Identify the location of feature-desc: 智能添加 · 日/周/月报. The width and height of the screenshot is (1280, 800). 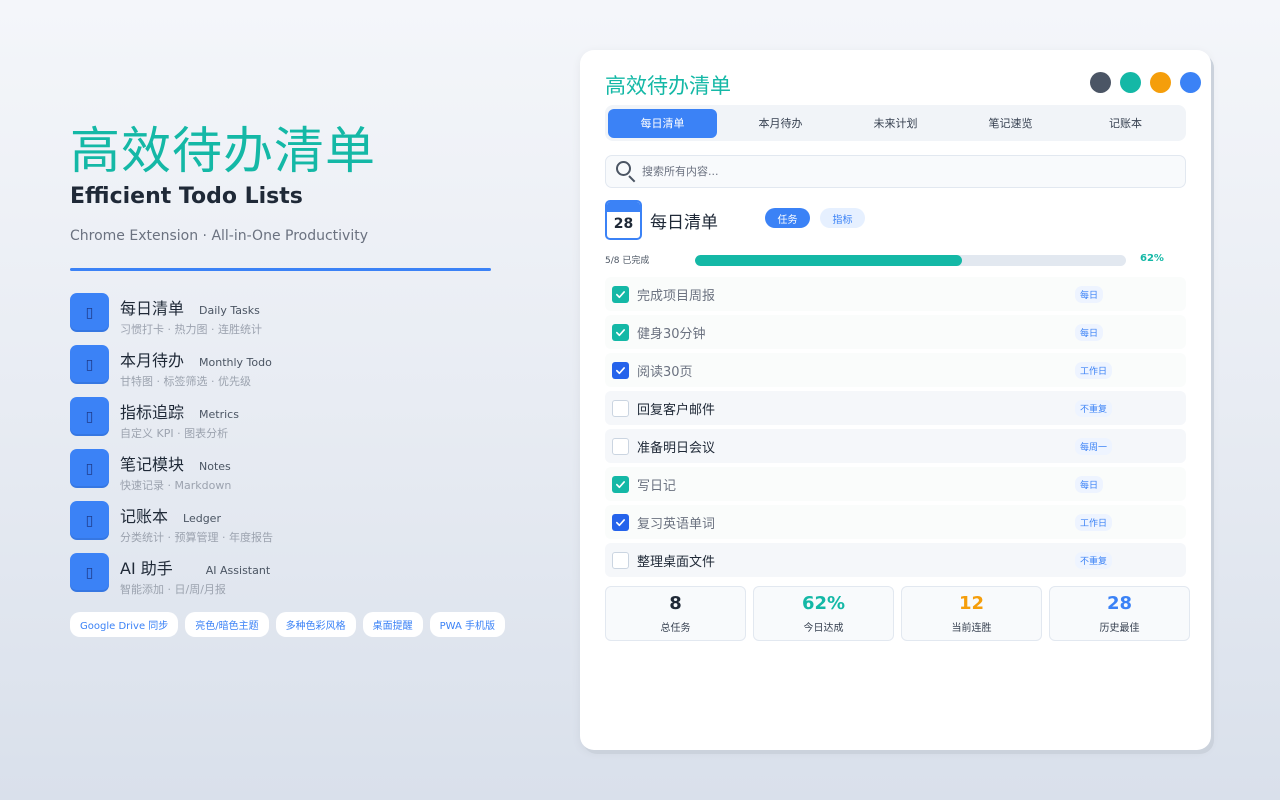
(173, 589).